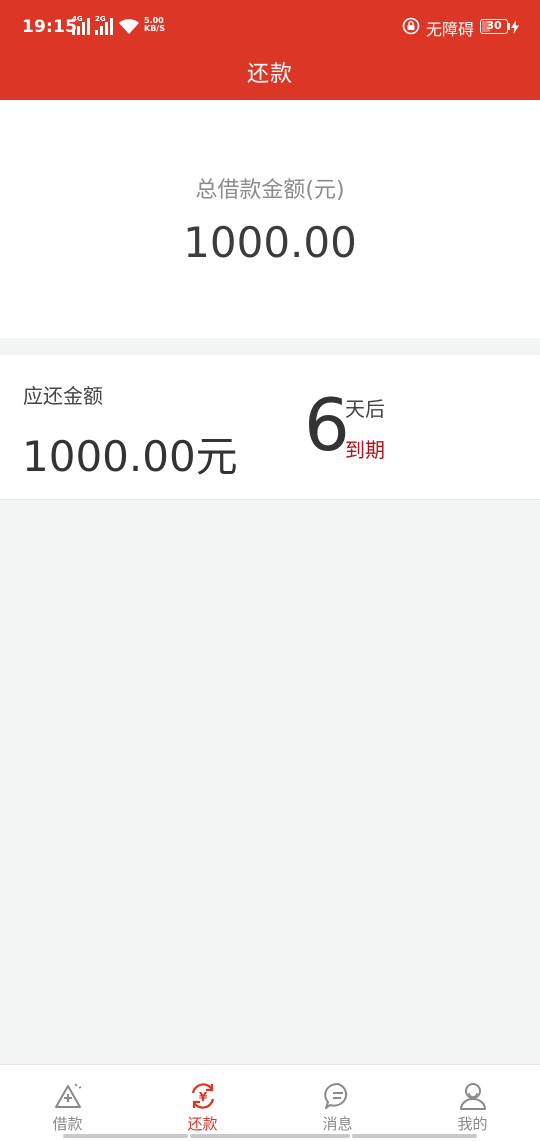 This screenshot has height=1141, width=540. Describe the element at coordinates (202, 1124) in the screenshot. I see `tab-repay-label: 还款` at that location.